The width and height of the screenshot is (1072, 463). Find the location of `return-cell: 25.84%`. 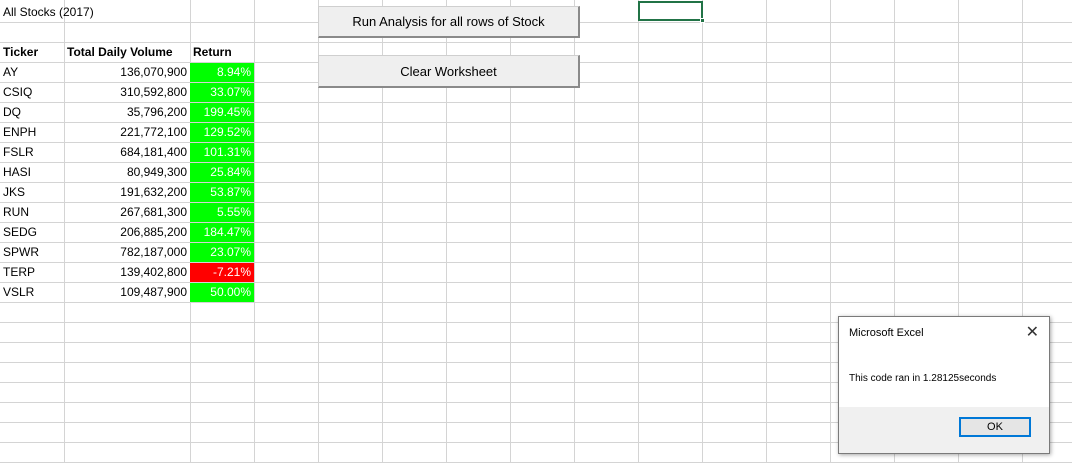

return-cell: 25.84% is located at coordinates (222, 172).